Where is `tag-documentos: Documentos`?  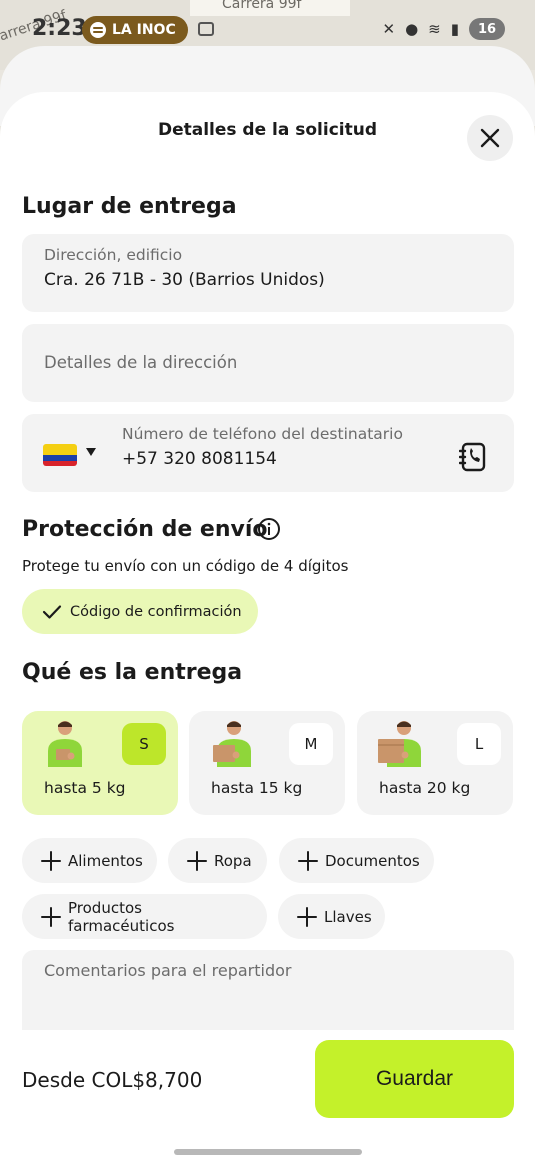 tag-documentos: Documentos is located at coordinates (356, 860).